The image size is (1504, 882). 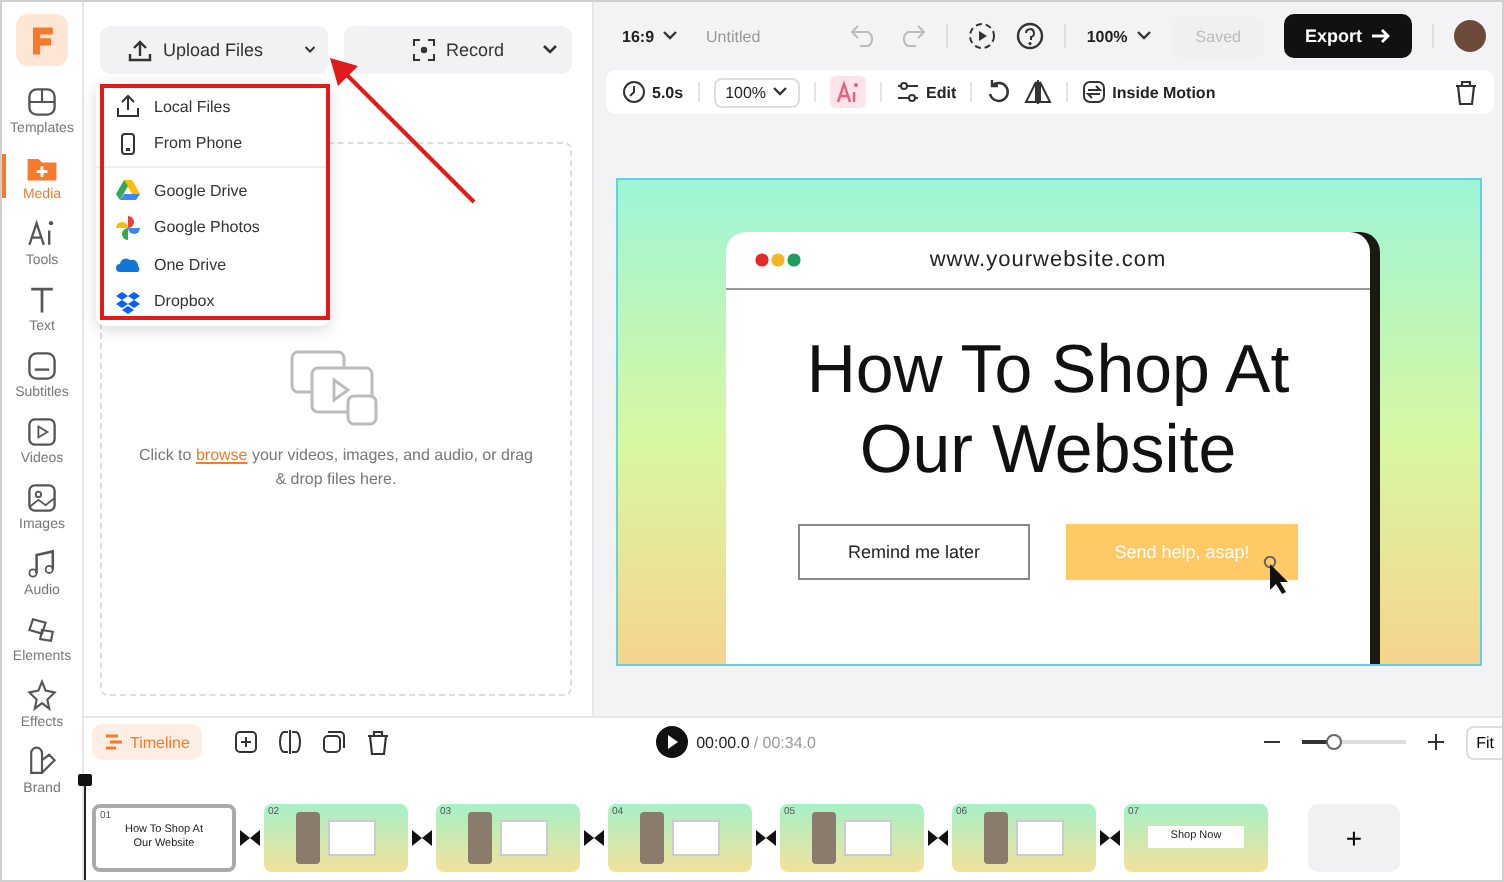 What do you see at coordinates (1182, 552) in the screenshot?
I see `send-help-button: Send help, asap!` at bounding box center [1182, 552].